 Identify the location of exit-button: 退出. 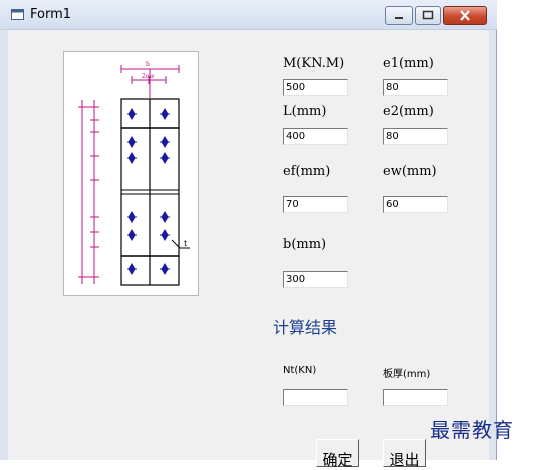
(404, 454).